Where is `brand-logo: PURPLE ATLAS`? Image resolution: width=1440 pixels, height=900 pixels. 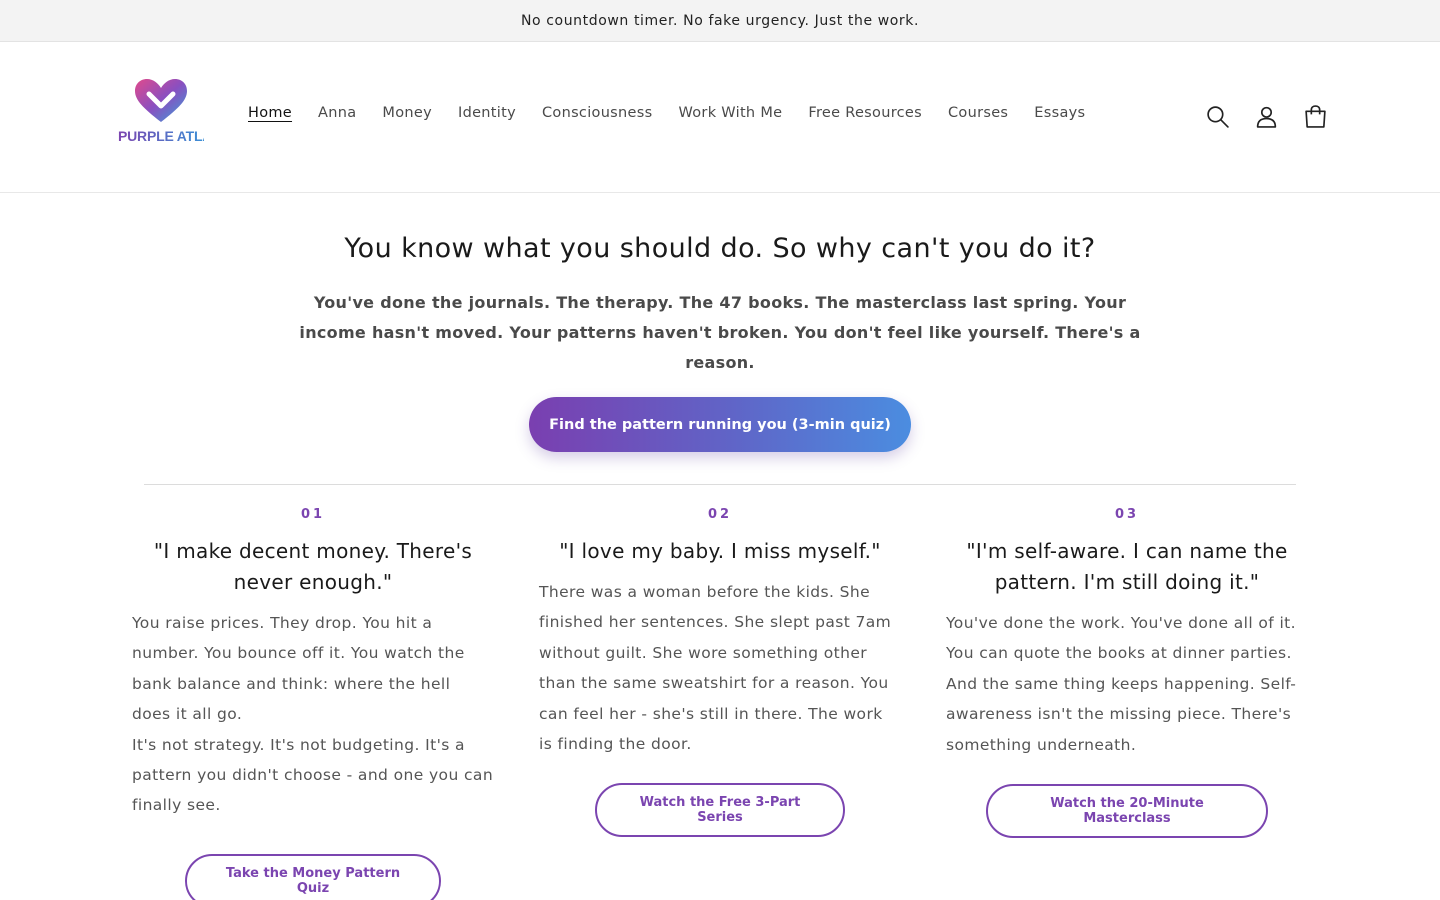 brand-logo: PURPLE ATLAS is located at coordinates (170, 118).